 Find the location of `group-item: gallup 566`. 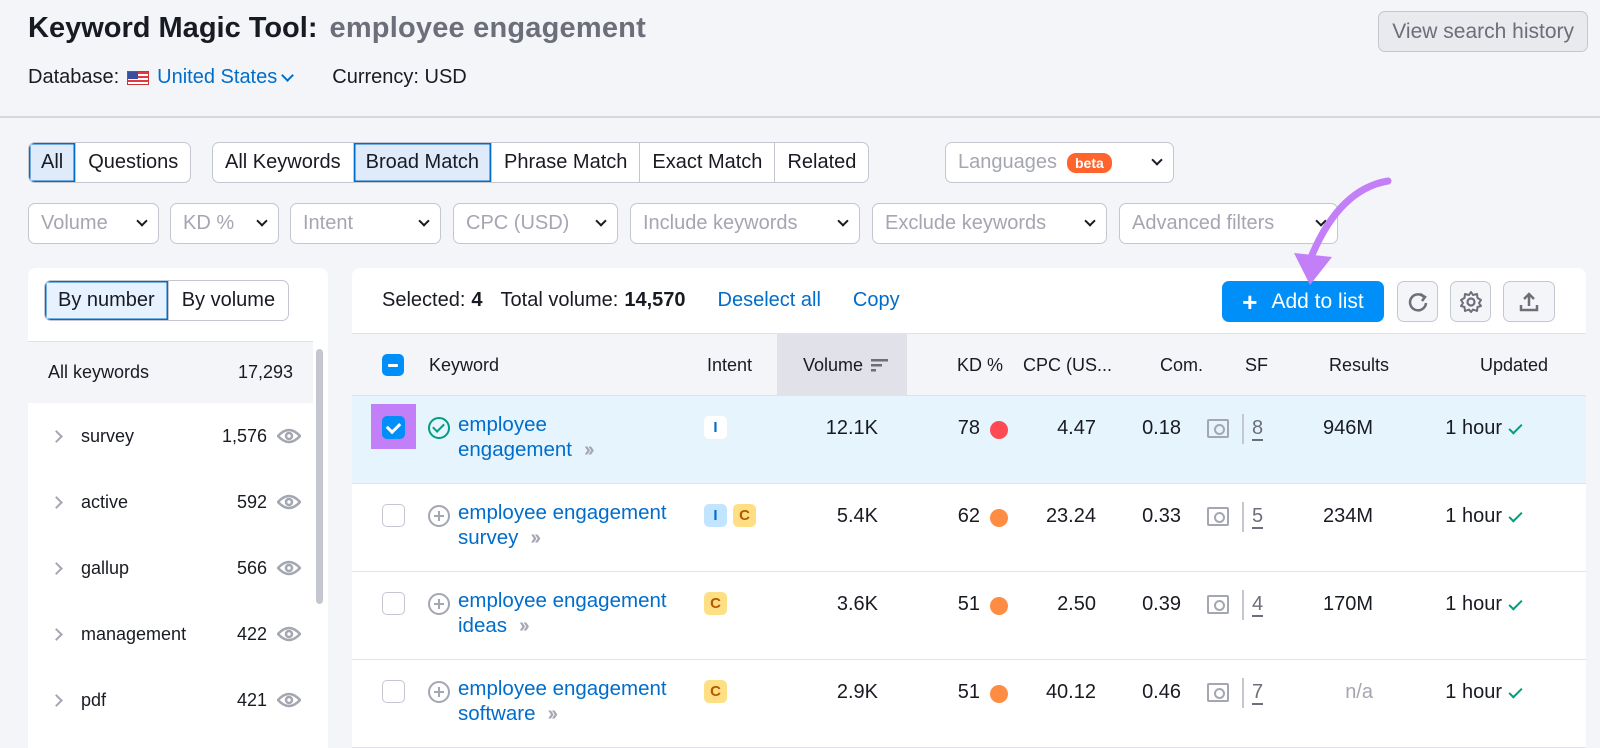

group-item: gallup 566 is located at coordinates (170, 568).